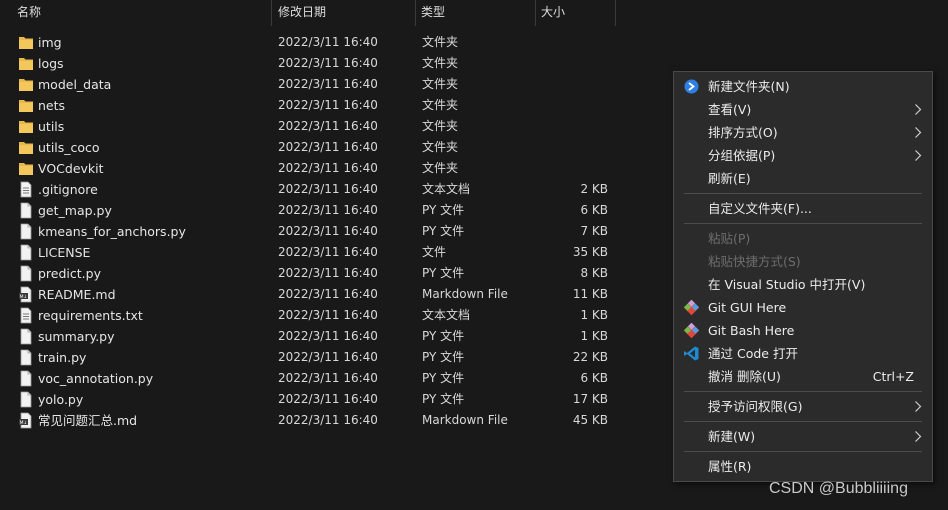  Describe the element at coordinates (590, 399) in the screenshot. I see `file-size: 17 KB` at that location.